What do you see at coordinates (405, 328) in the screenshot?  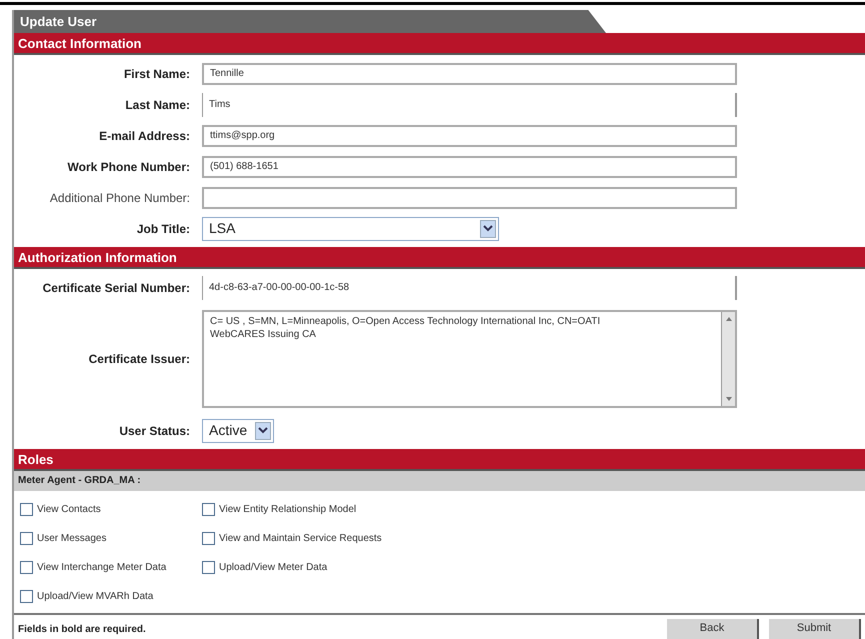 I see `text-area-value: C= US , S=MN, L=Minneapolis, O=Open Access Technology International Inc, CN=OATI WebCARES Issuing CA` at bounding box center [405, 328].